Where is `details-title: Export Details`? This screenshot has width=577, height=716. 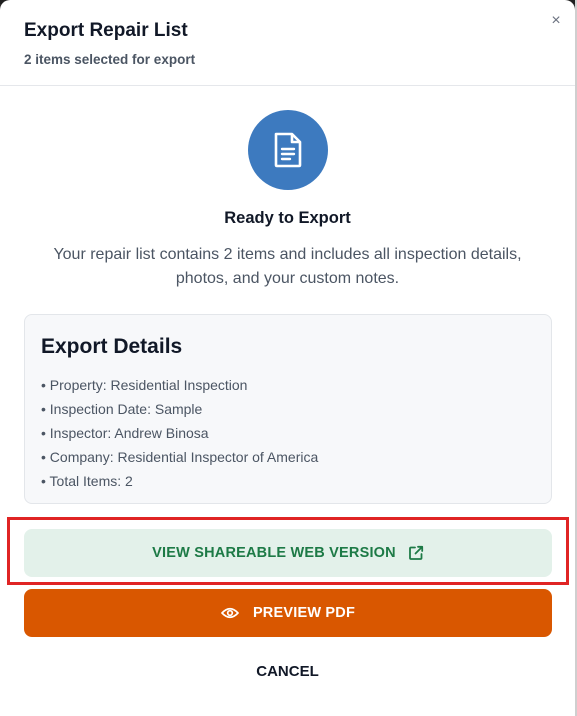
details-title: Export Details is located at coordinates (112, 346).